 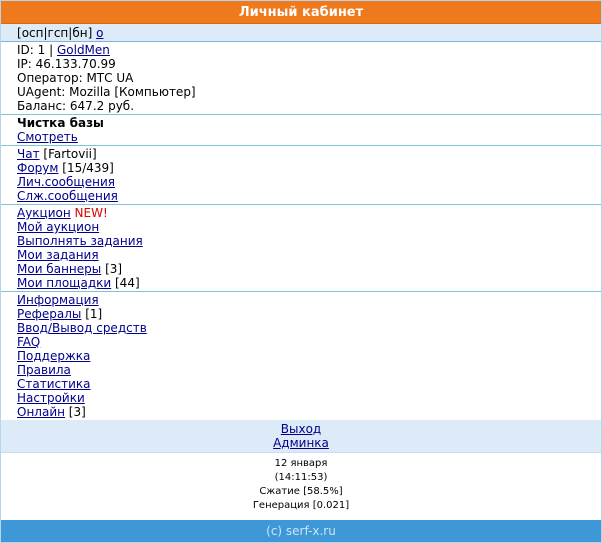 What do you see at coordinates (83, 50) in the screenshot?
I see `username-link: GoldMen` at bounding box center [83, 50].